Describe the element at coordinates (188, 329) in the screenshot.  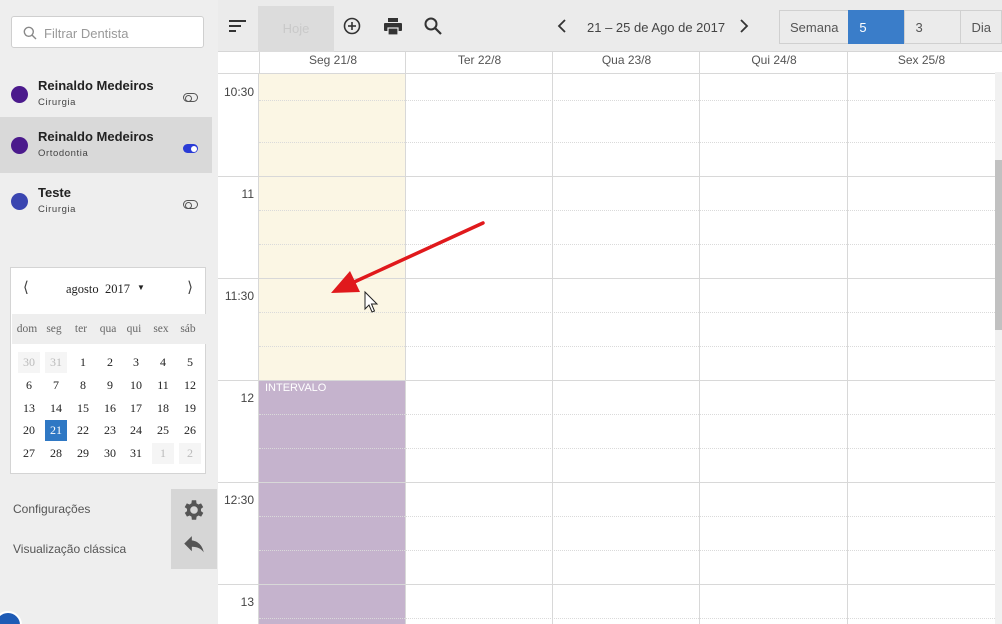
I see `weekday-label: sáb` at that location.